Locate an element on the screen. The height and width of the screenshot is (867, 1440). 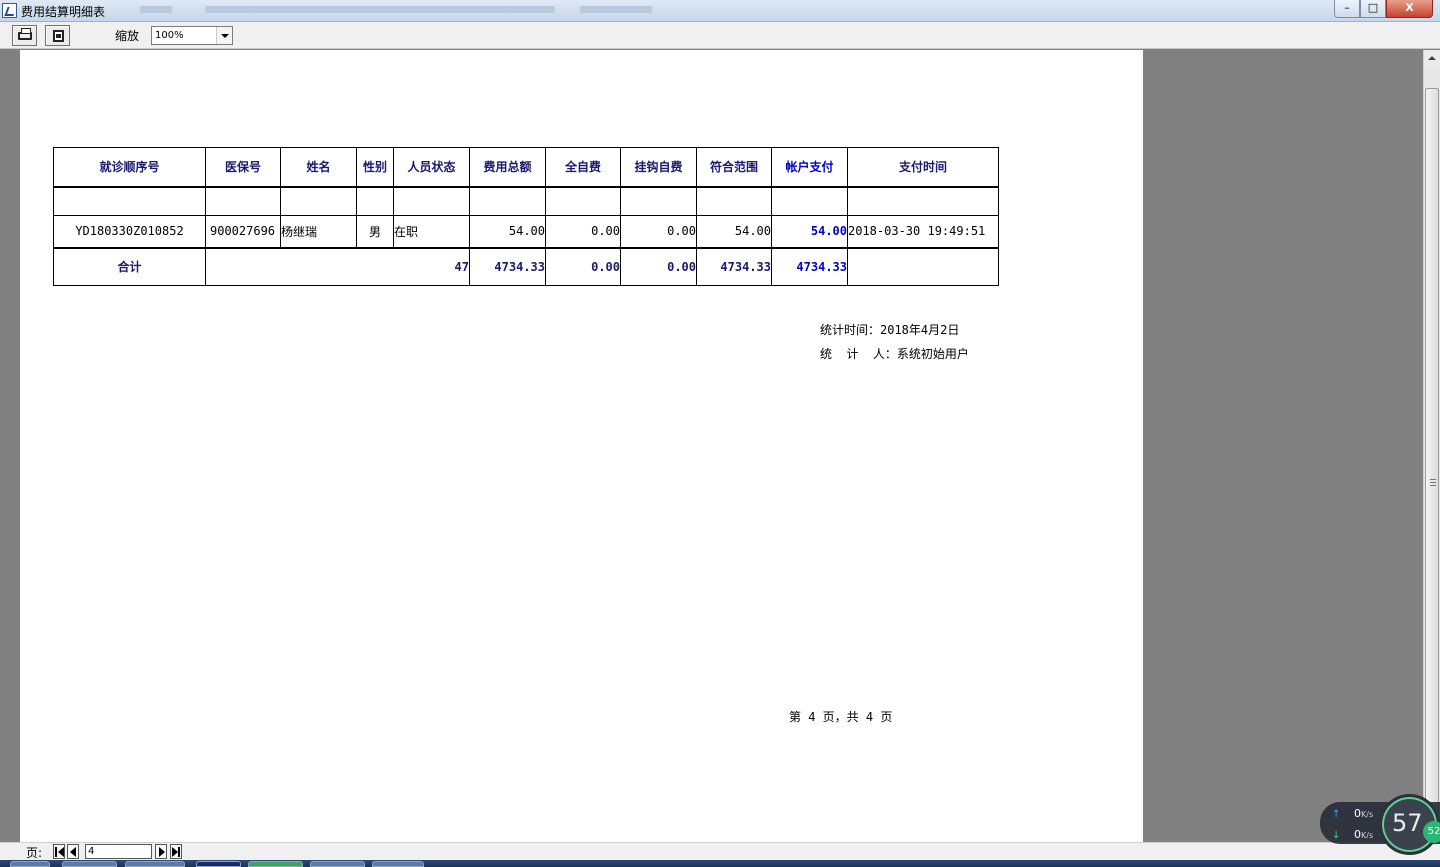
upload-speed: ↑ 0K/s is located at coordinates (1352, 813).